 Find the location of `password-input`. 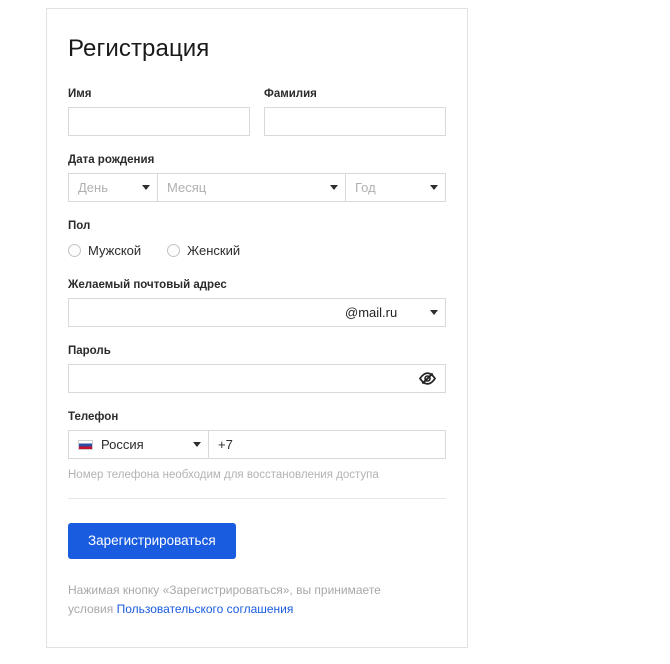

password-input is located at coordinates (243, 378).